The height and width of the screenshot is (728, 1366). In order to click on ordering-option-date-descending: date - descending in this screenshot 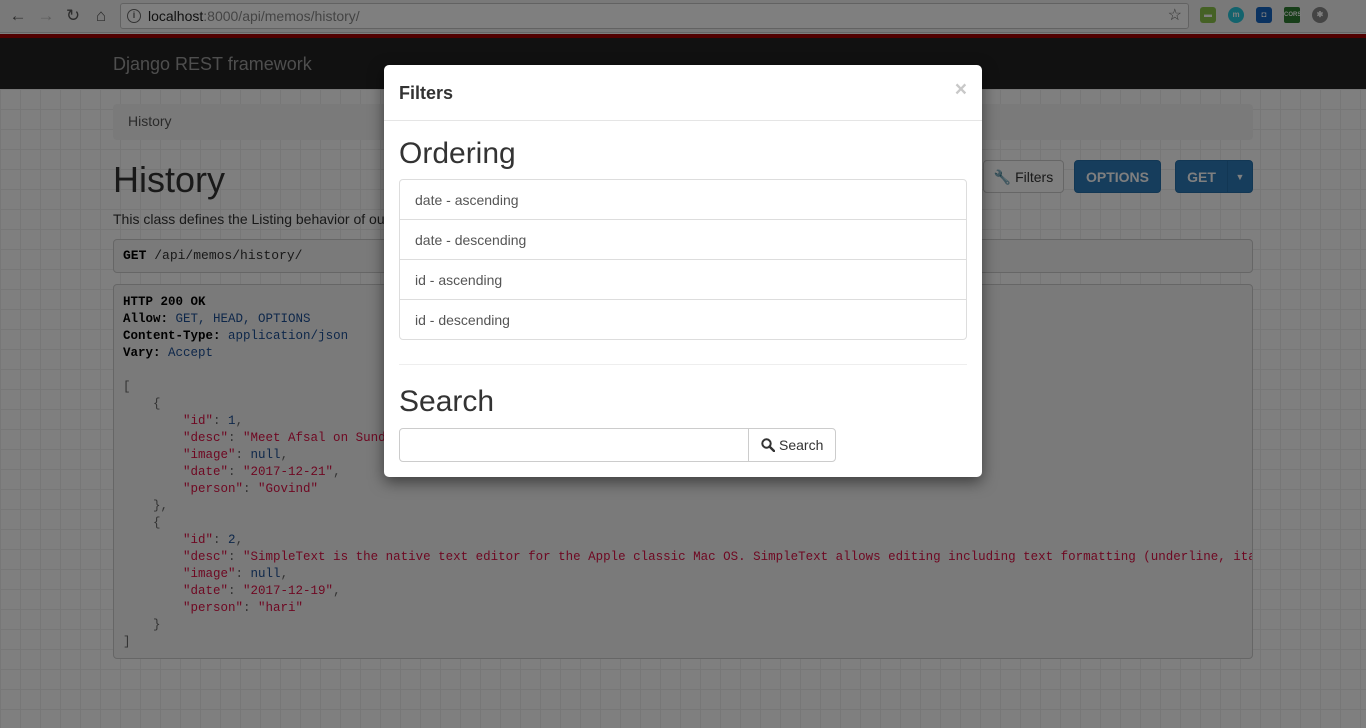, I will do `click(683, 239)`.